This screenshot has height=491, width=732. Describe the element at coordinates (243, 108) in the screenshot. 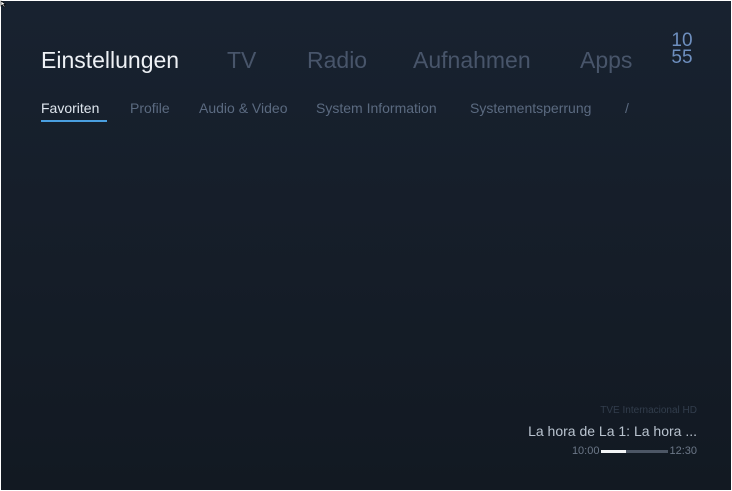

I see `tab-audio-video: Audio & Video` at that location.